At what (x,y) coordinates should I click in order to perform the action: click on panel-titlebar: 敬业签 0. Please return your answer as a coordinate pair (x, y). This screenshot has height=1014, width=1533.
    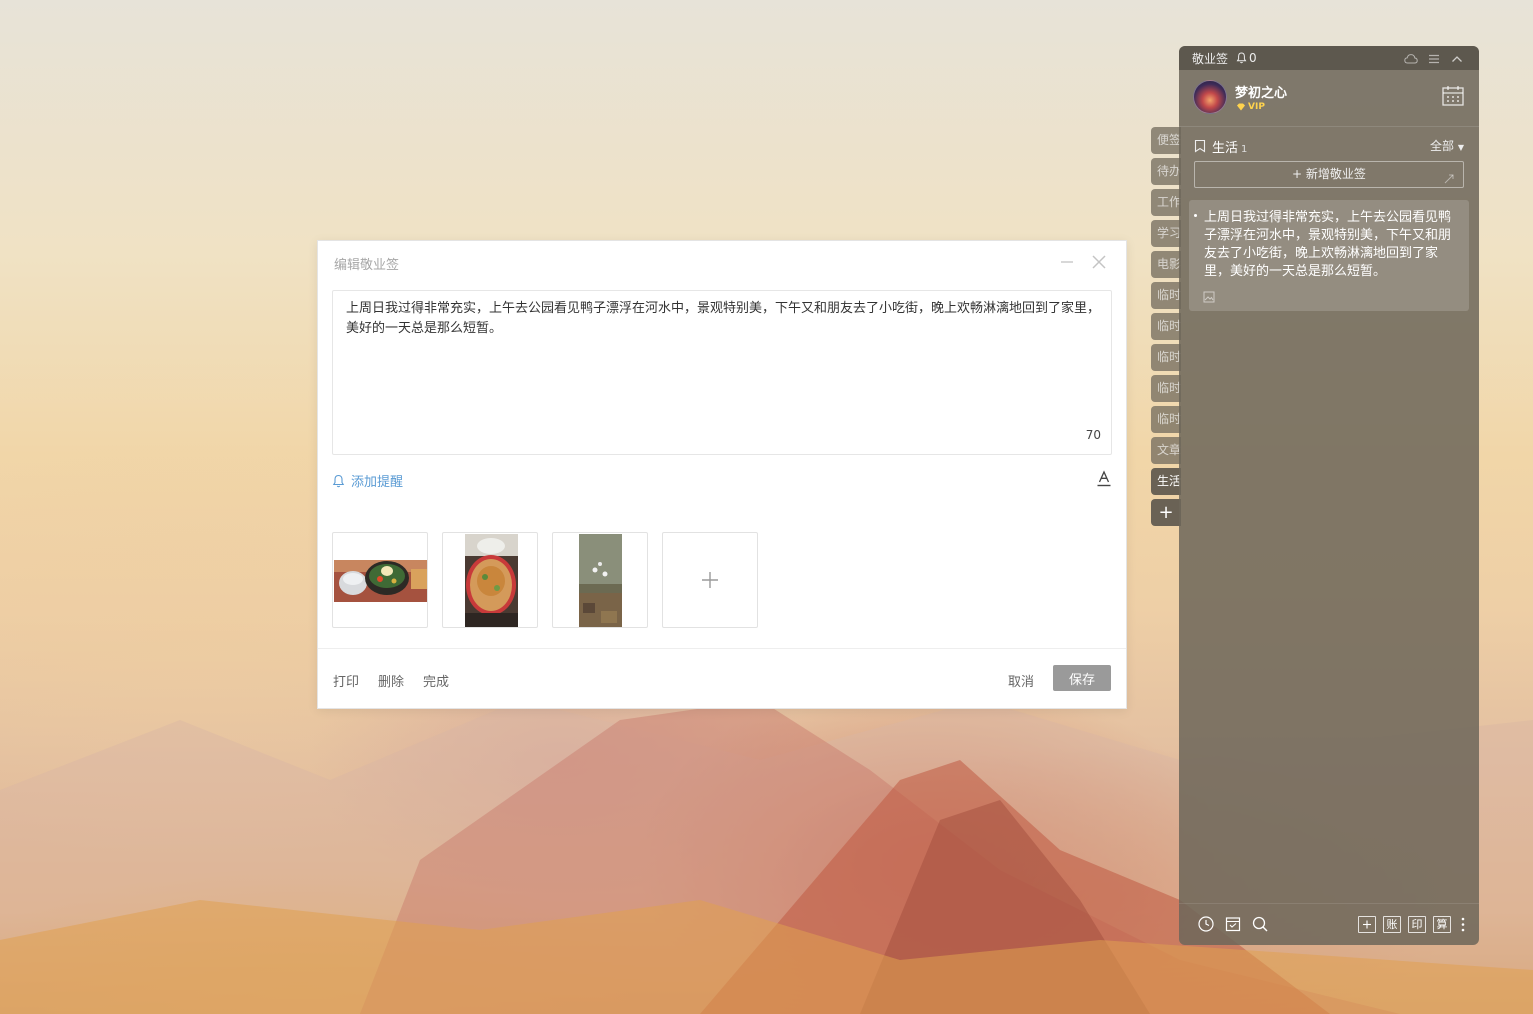
    Looking at the image, I should click on (1329, 58).